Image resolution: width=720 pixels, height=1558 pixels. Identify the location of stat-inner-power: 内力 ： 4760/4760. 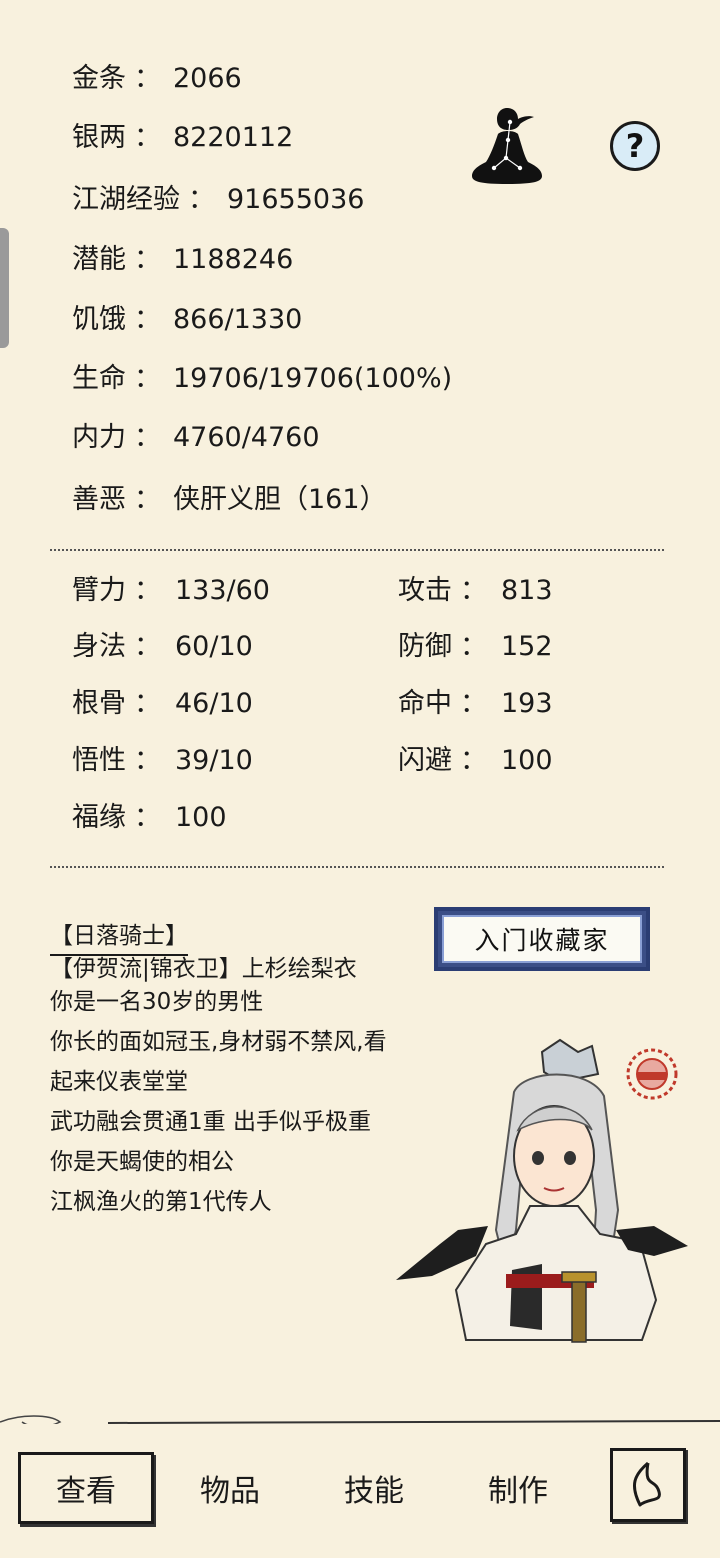
(196, 438).